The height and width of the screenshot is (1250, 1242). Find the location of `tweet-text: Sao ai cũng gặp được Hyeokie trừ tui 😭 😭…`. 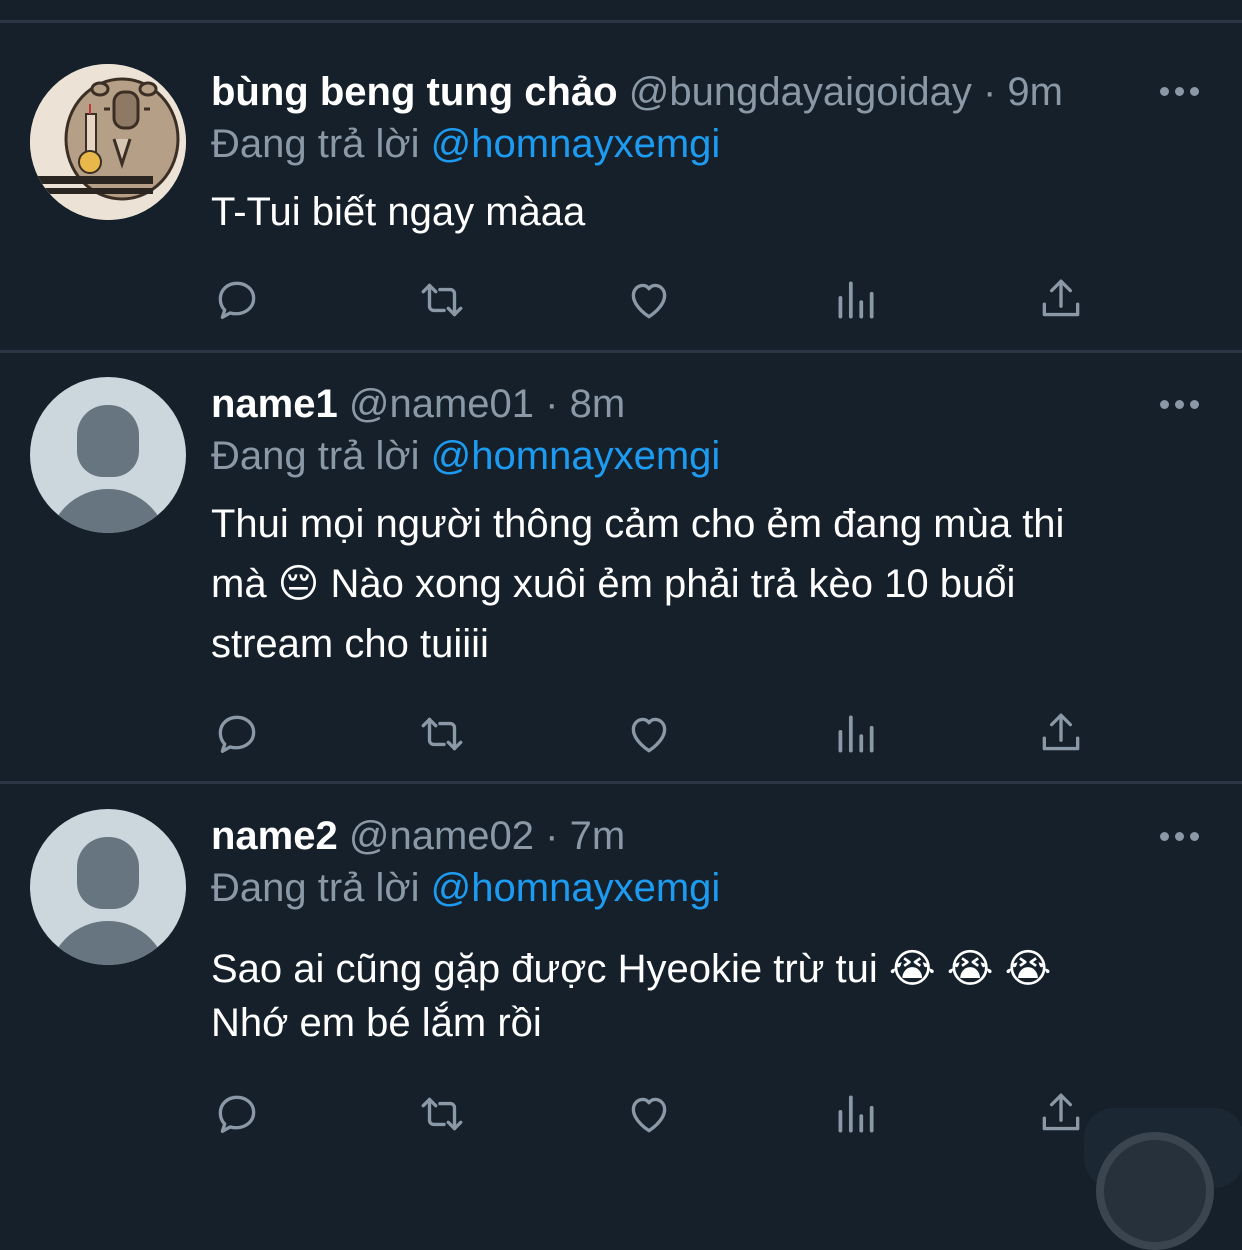

tweet-text: Sao ai cũng gặp được Hyeokie trừ tui 😭 😭… is located at coordinates (706, 996).